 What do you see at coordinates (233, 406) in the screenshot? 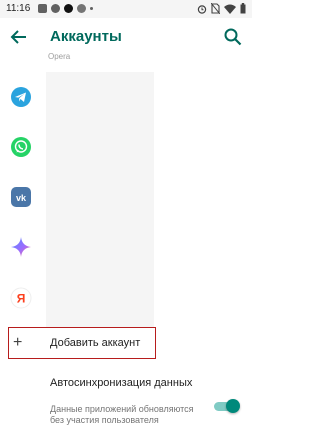
I see `toggle-thumb` at bounding box center [233, 406].